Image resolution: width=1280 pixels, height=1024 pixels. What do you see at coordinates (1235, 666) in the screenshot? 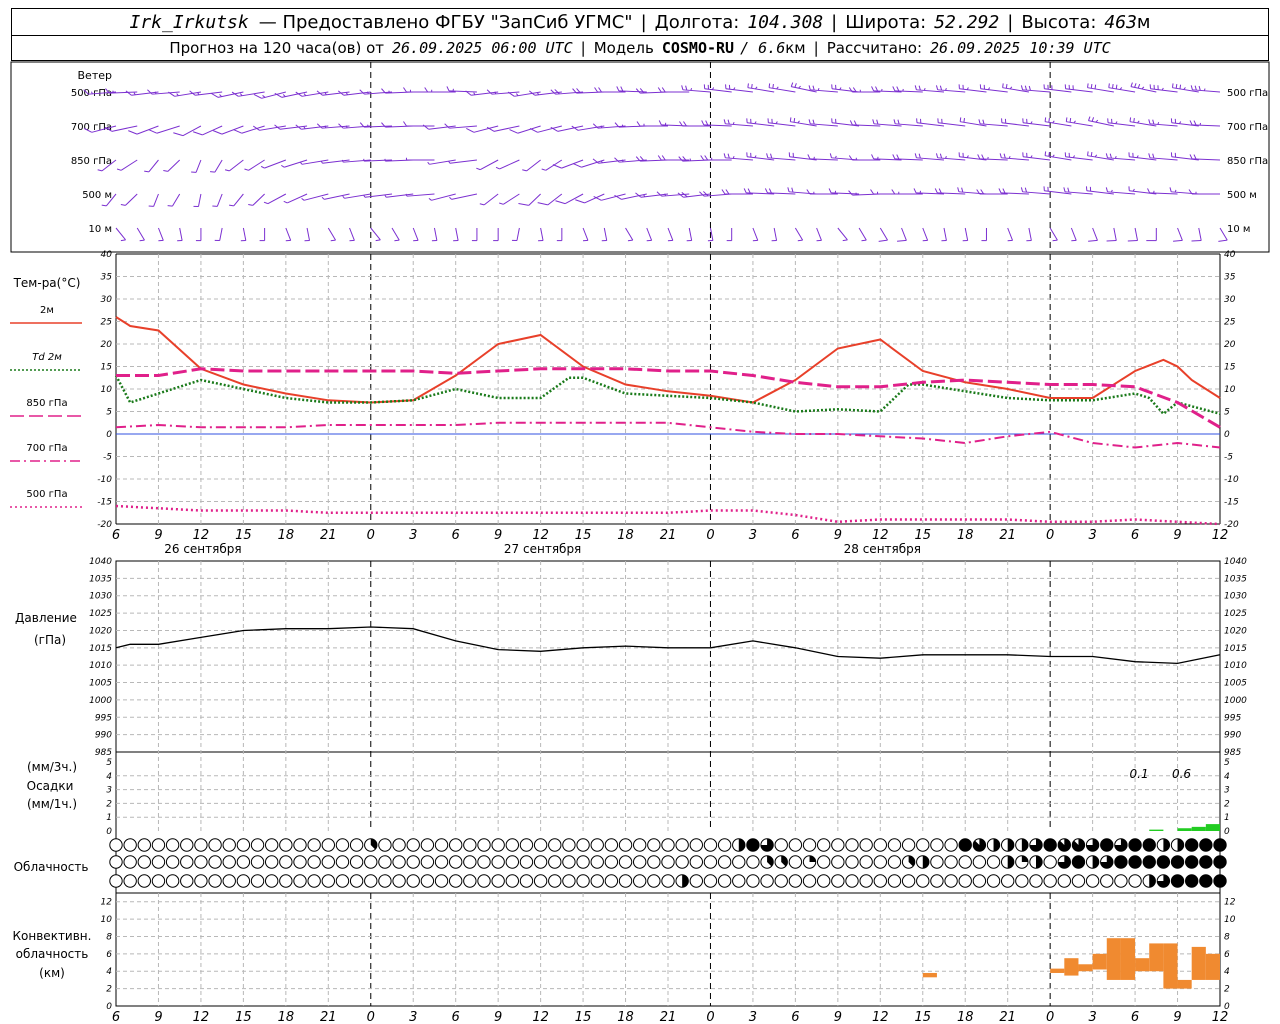
I see `pressure-tick-right: 1010` at bounding box center [1235, 666].